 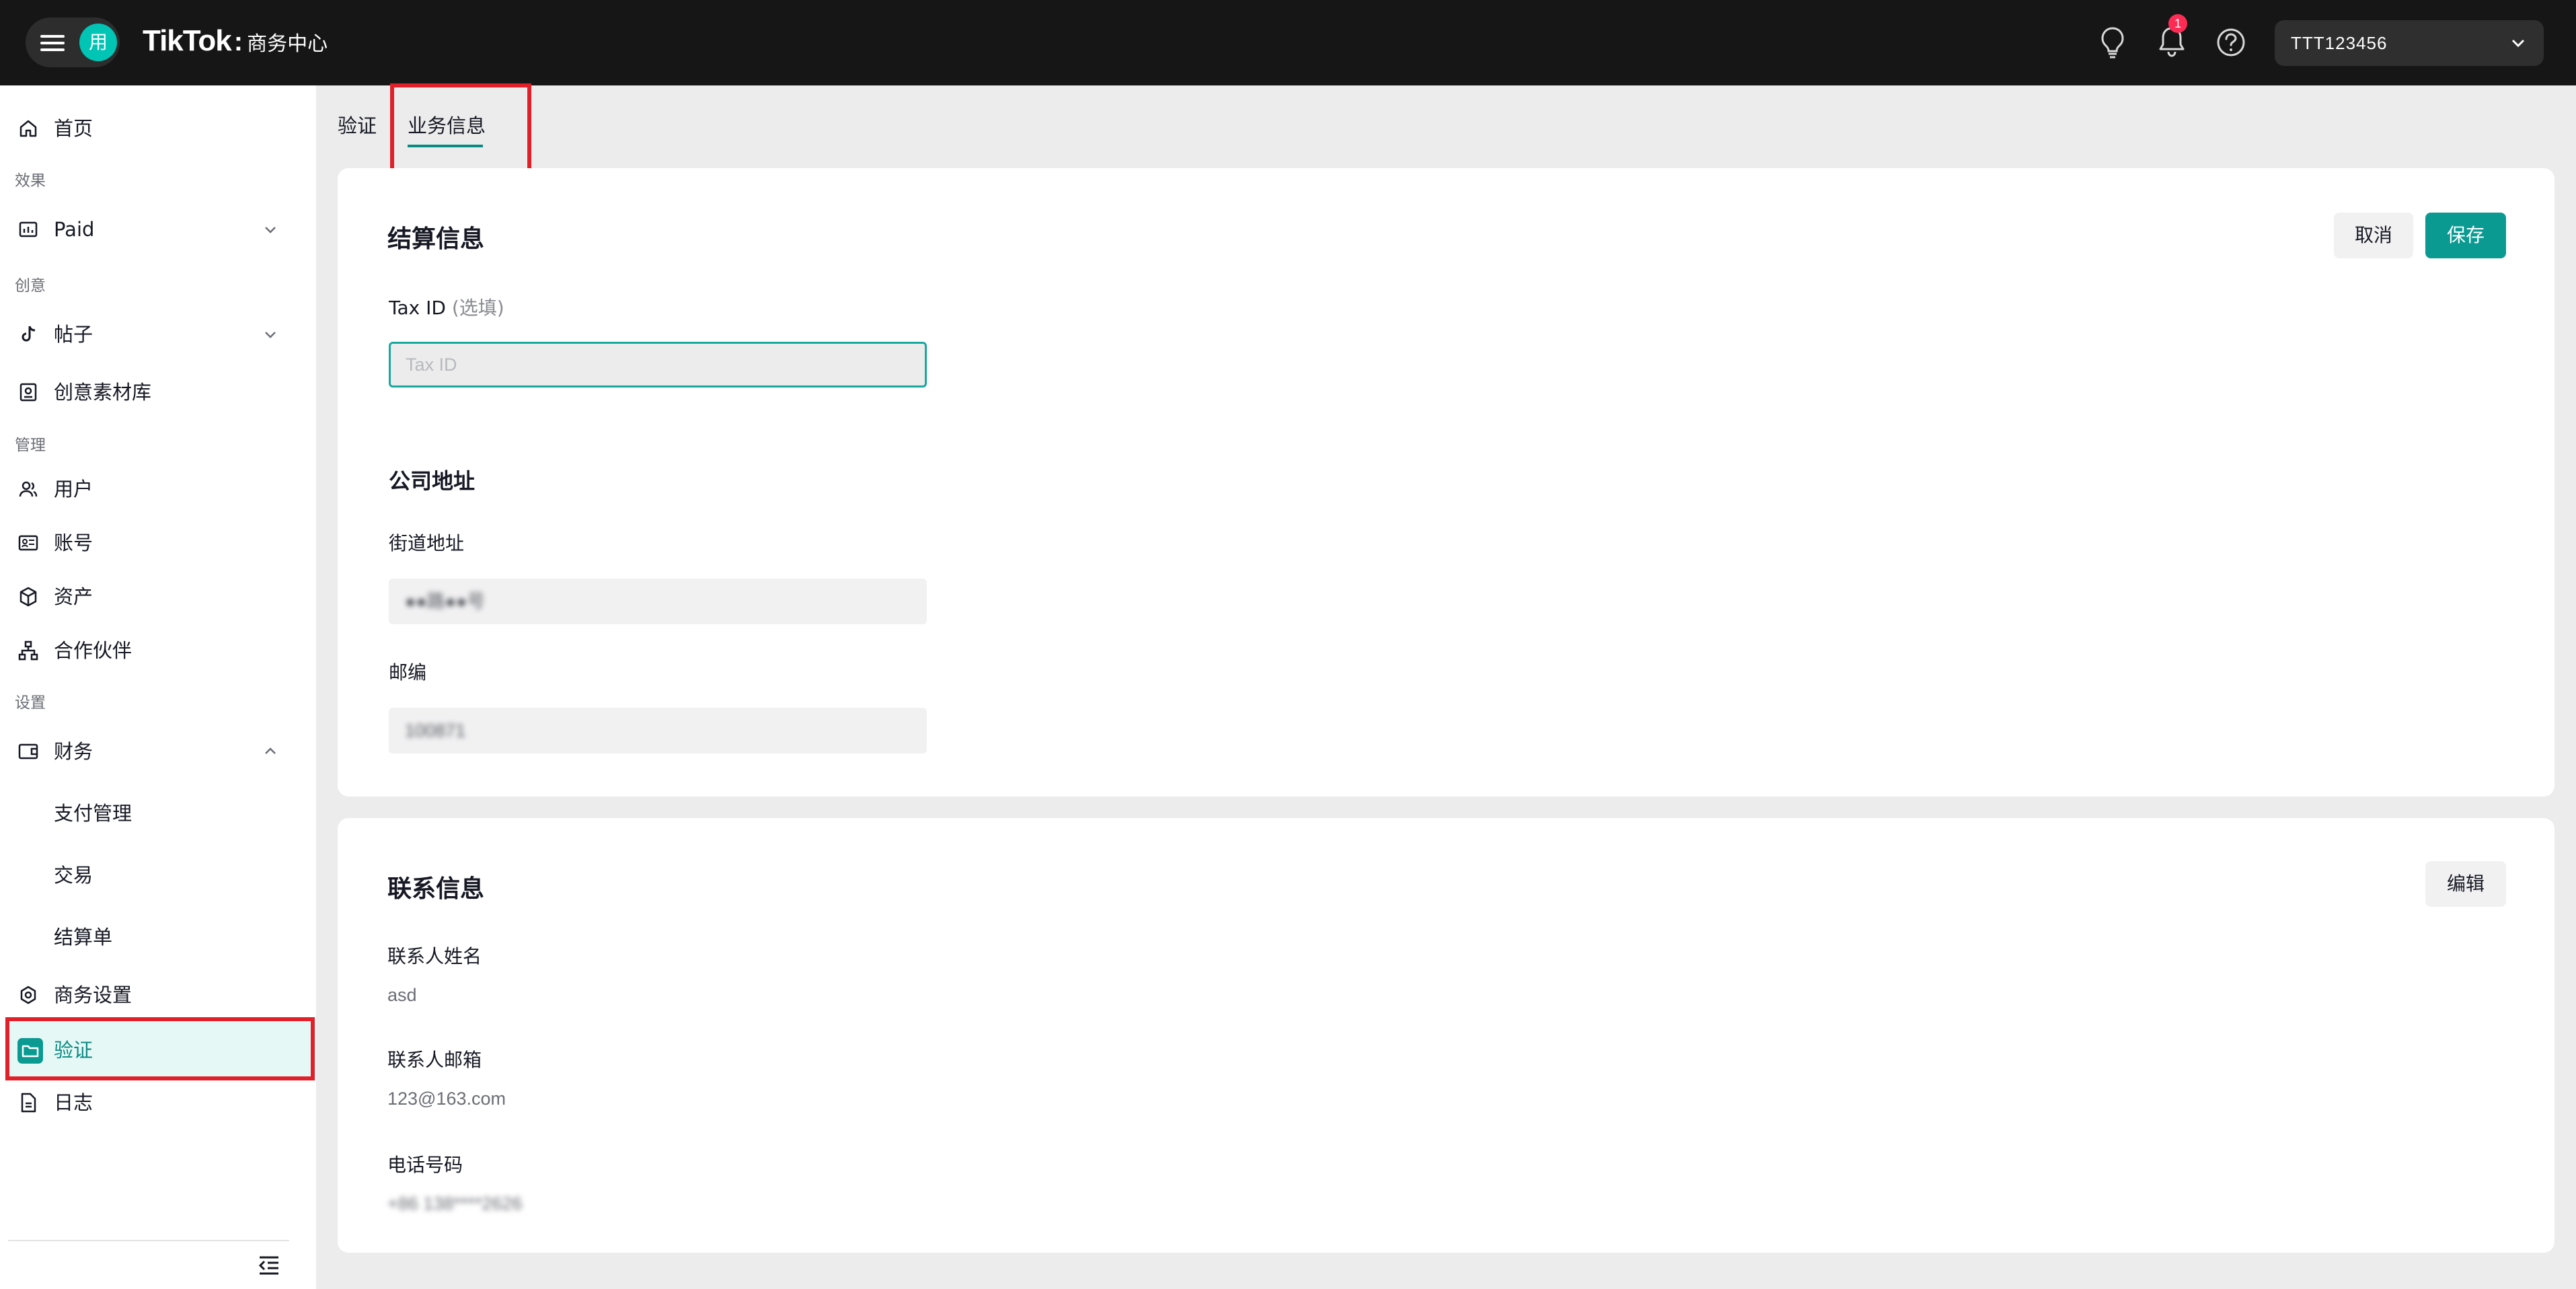 I want to click on sidebar-item-label: 资产, so click(x=73, y=596).